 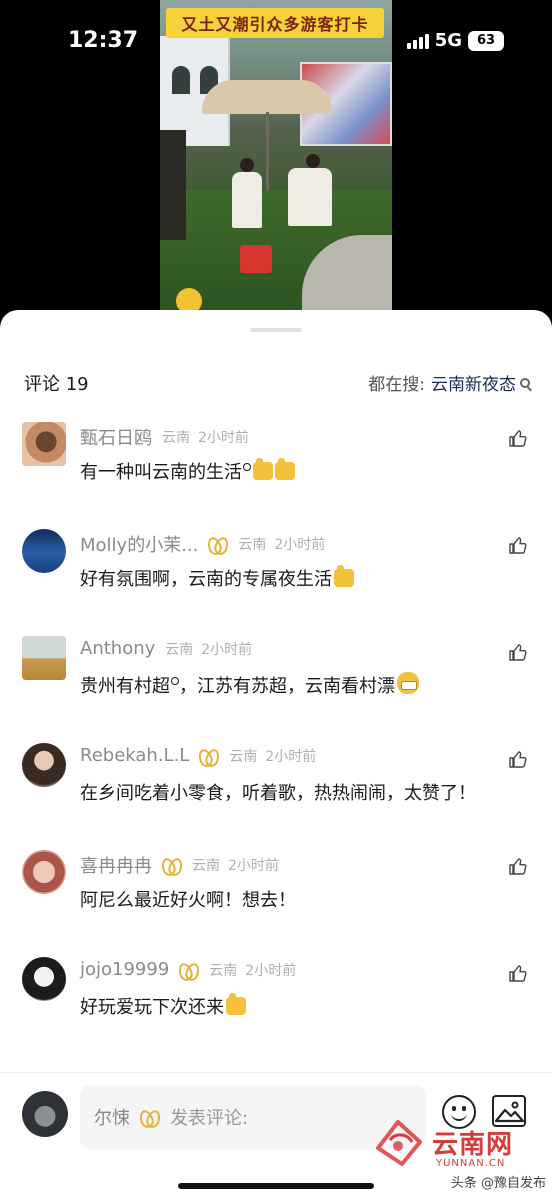 What do you see at coordinates (473, 385) in the screenshot?
I see `hot-search-keyword: 云南新夜态` at bounding box center [473, 385].